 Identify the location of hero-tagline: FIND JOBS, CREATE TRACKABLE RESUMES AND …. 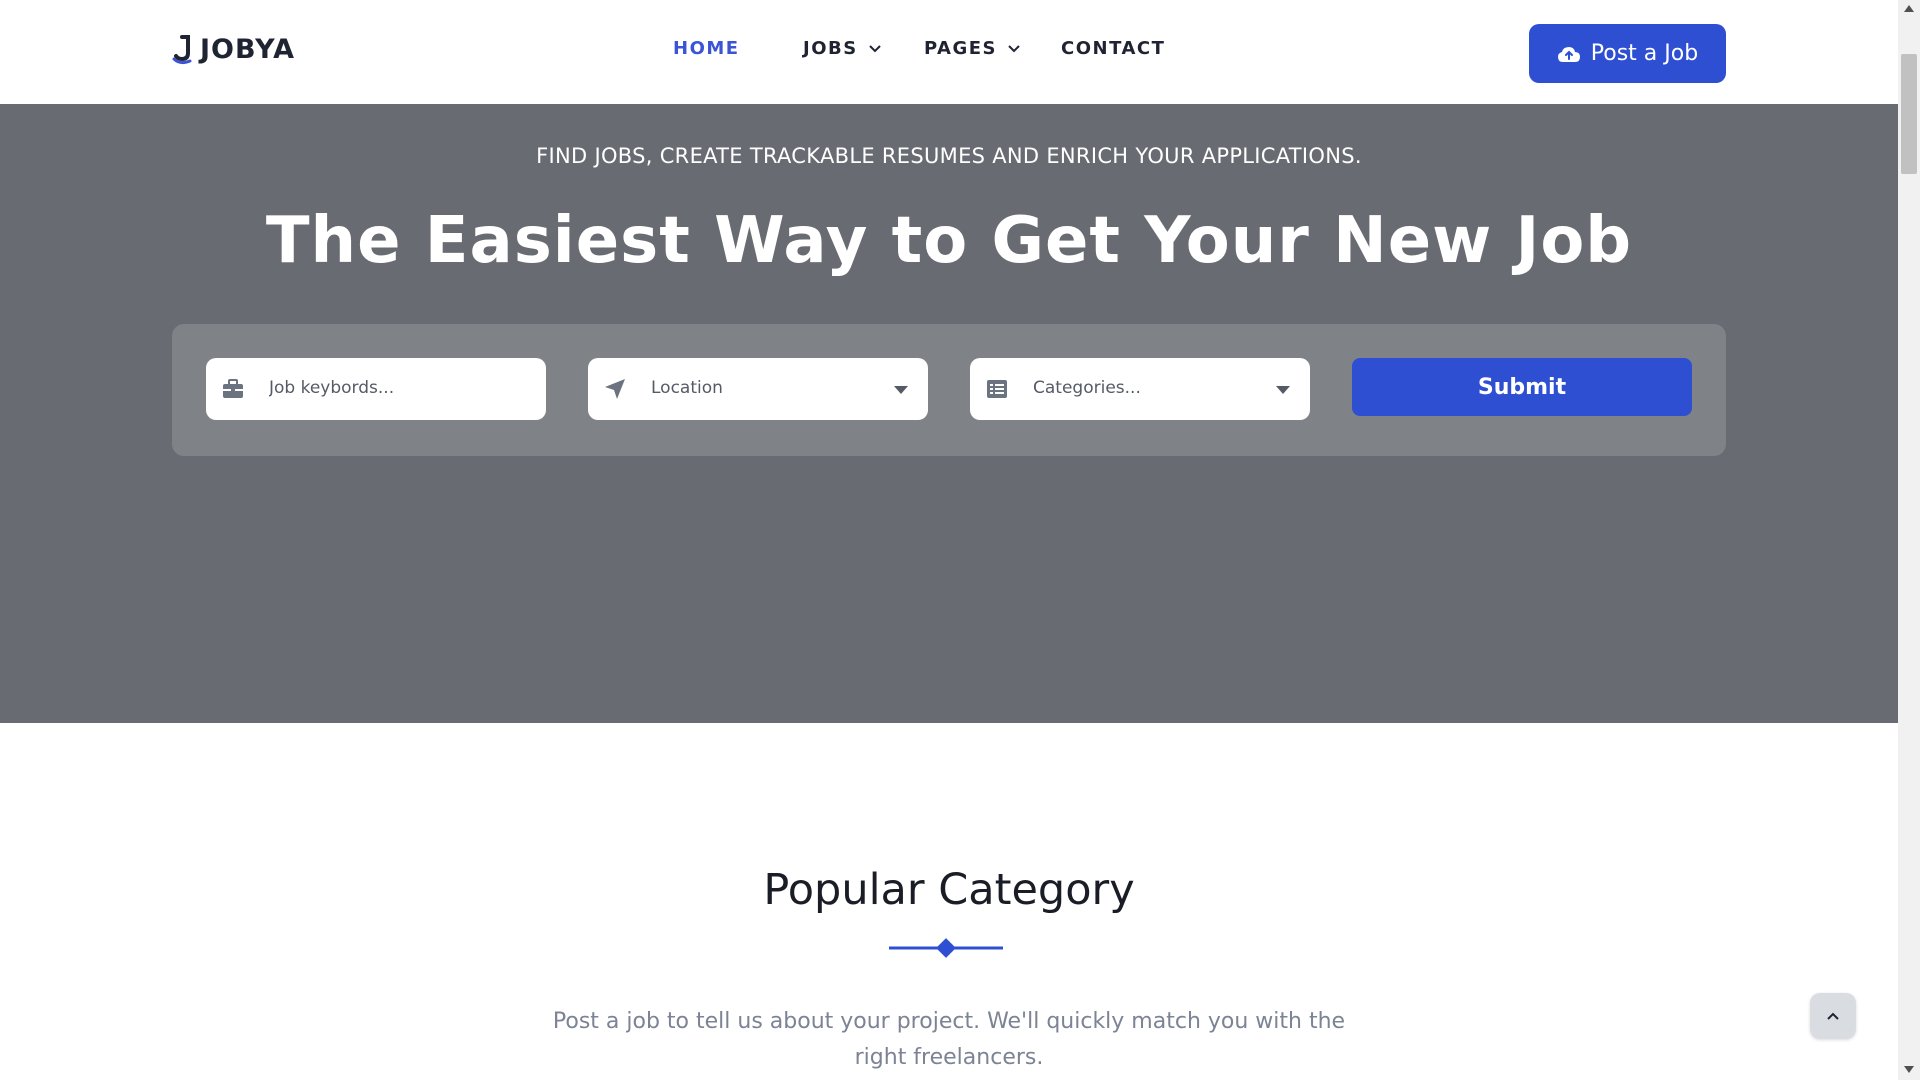
(949, 156).